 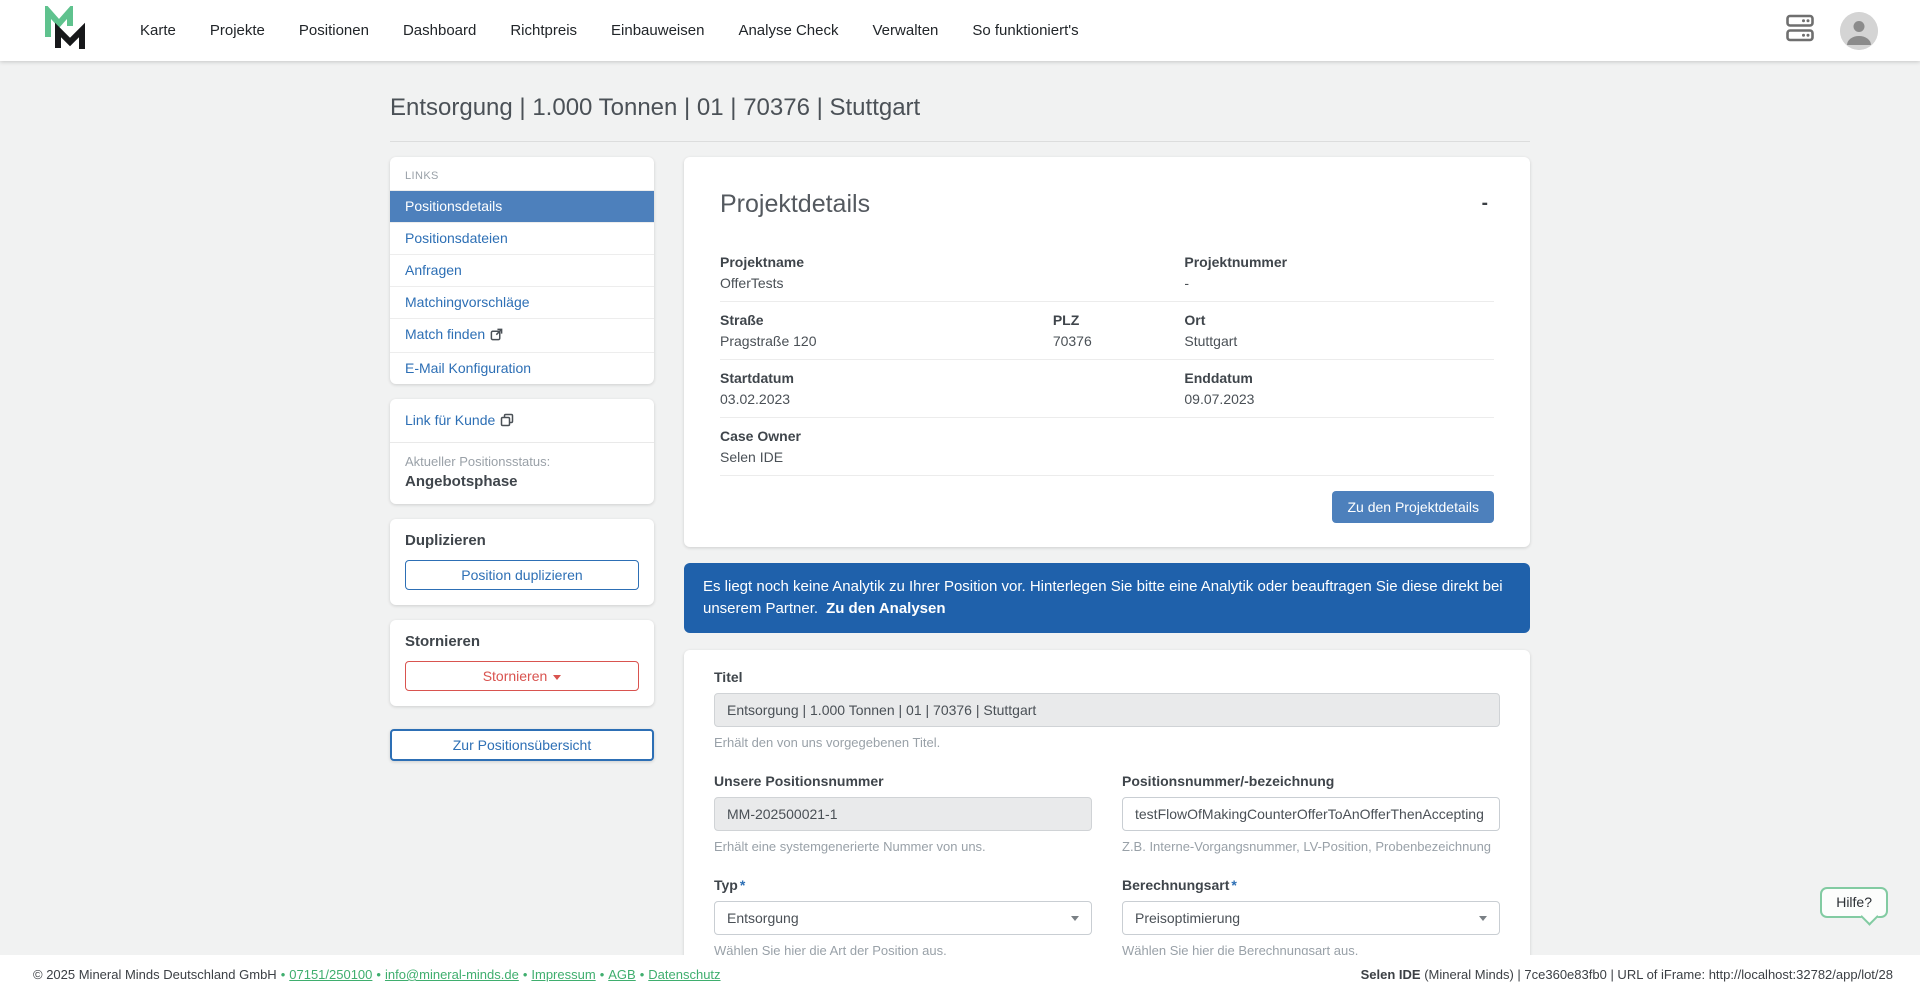 I want to click on footer-copyright: © 2025 Mineral Minds Deutschland GmbH, so click(x=155, y=974).